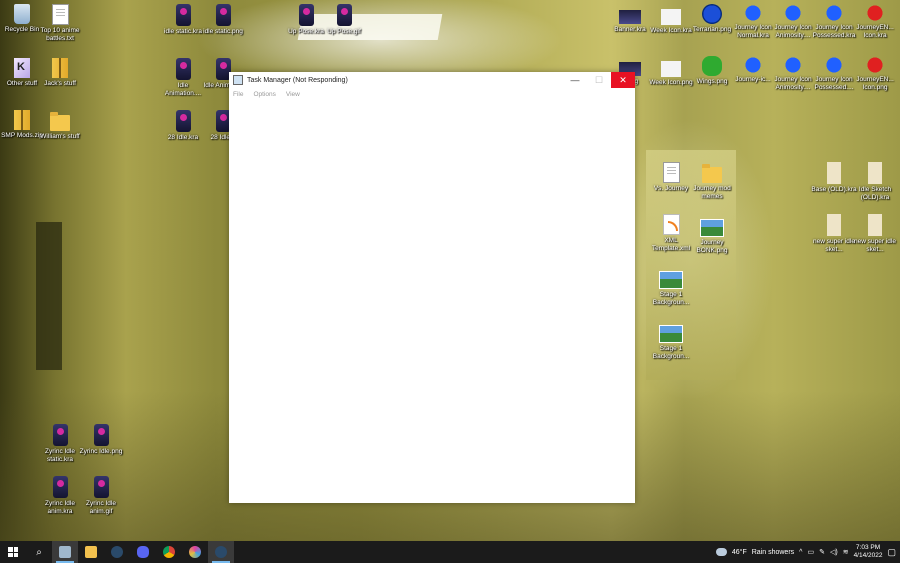 Image resolution: width=900 pixels, height=563 pixels. I want to click on bin-file-icon, so click(22, 14).